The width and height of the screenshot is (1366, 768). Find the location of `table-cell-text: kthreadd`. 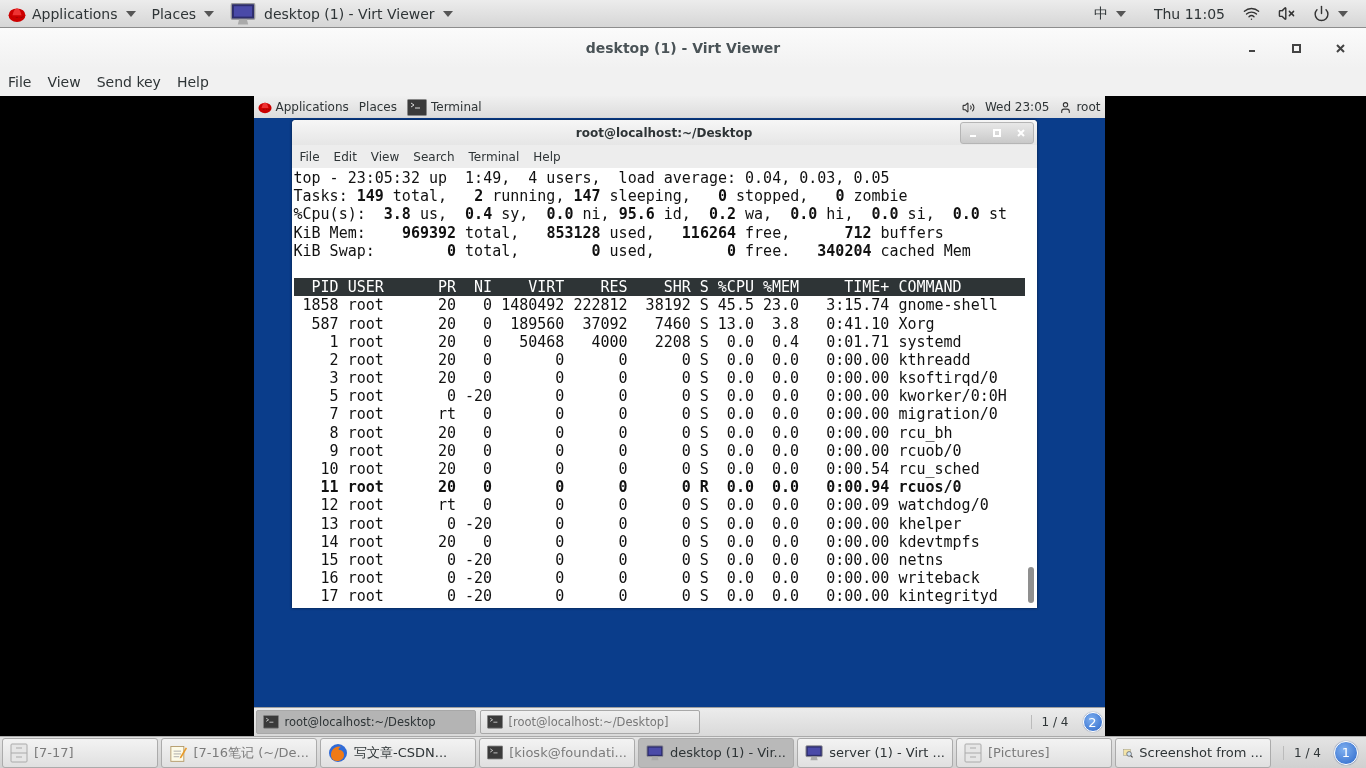

table-cell-text: kthreadd is located at coordinates (934, 360).